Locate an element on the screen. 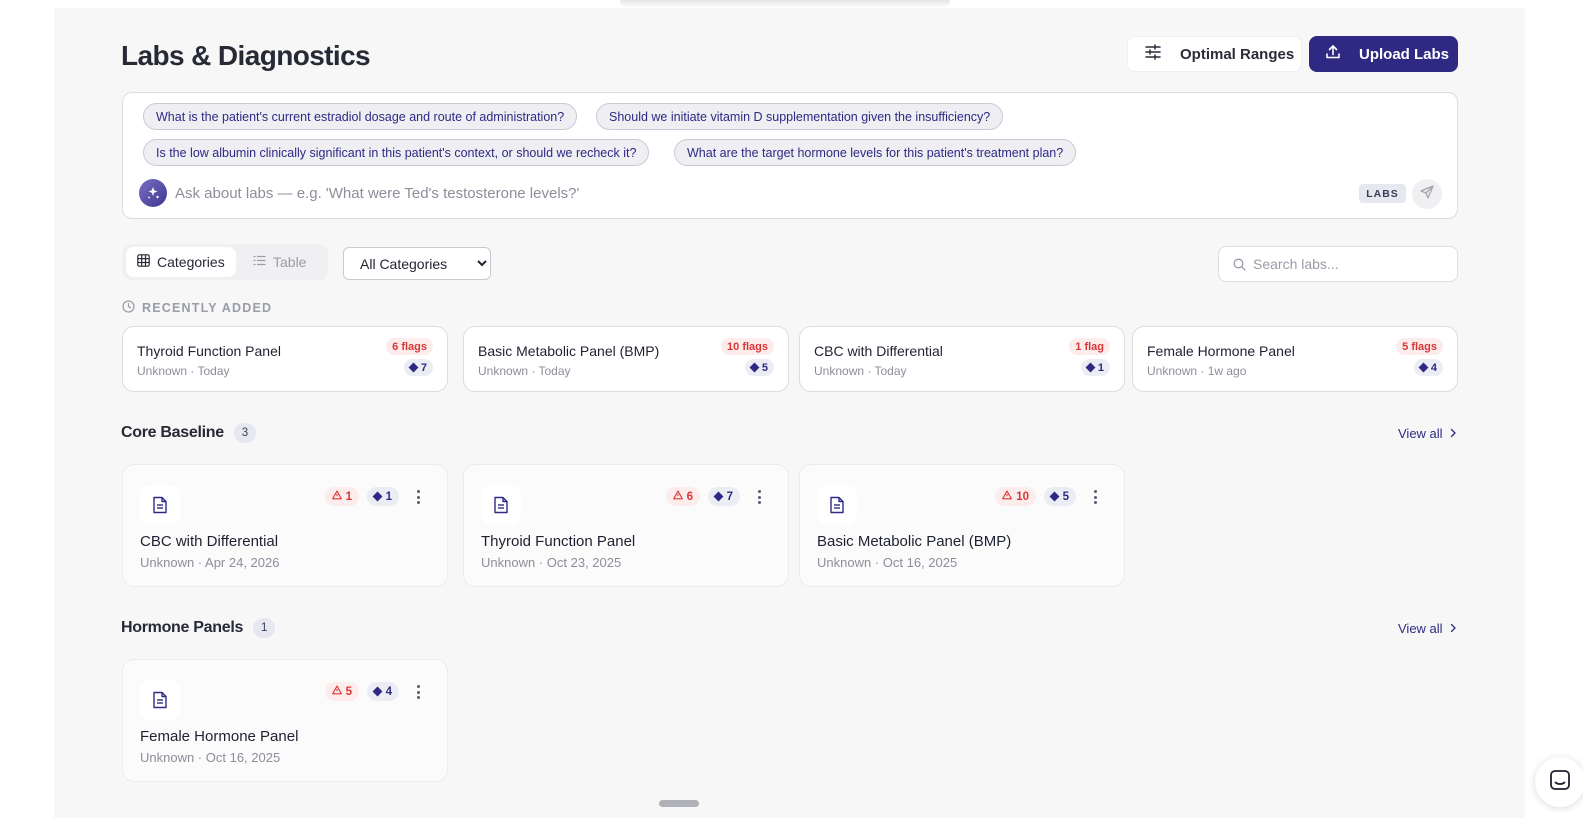 Image resolution: width=1583 pixels, height=818 pixels. search-box is located at coordinates (1338, 264).